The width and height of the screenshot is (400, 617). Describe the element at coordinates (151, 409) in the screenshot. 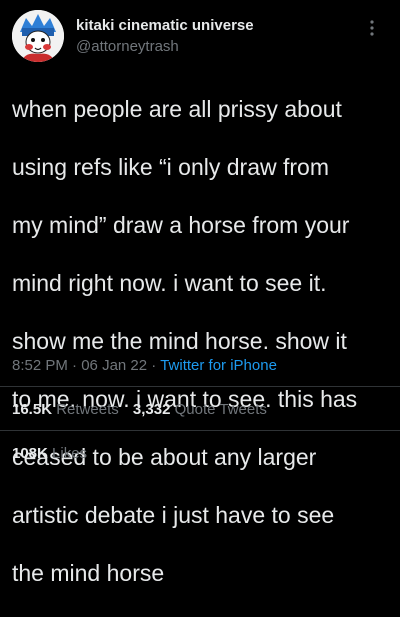

I see `quote-tweets-count: 3,332` at that location.